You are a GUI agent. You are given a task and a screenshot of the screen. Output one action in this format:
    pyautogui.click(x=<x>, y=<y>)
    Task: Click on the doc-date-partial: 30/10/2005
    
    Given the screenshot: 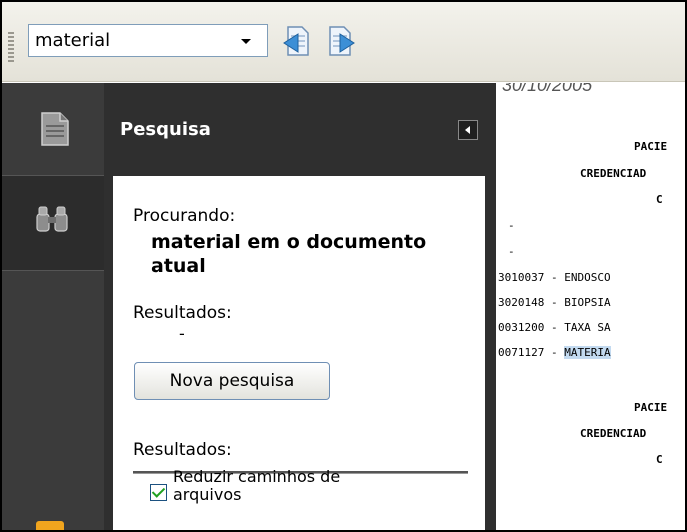 What is the action you would take?
    pyautogui.click(x=547, y=89)
    